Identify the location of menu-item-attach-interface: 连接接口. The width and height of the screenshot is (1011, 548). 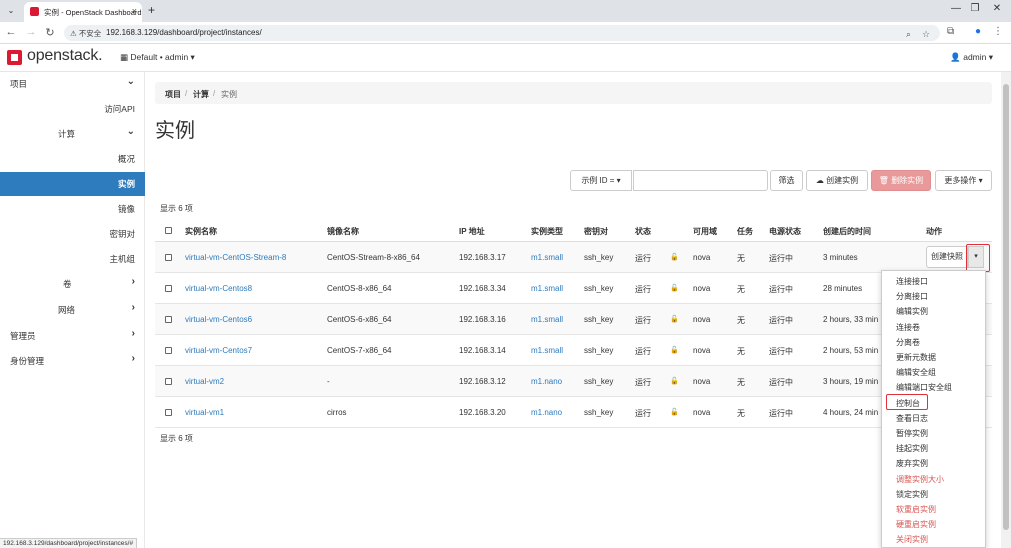
(912, 281).